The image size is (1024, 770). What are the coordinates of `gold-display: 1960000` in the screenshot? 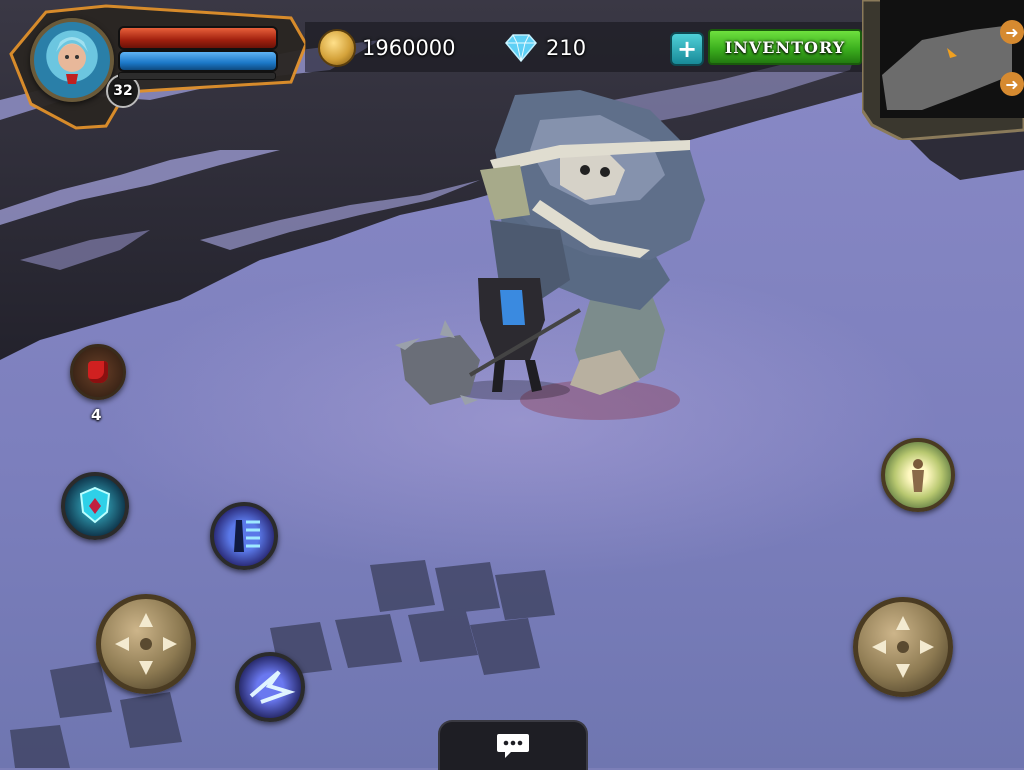 It's located at (387, 48).